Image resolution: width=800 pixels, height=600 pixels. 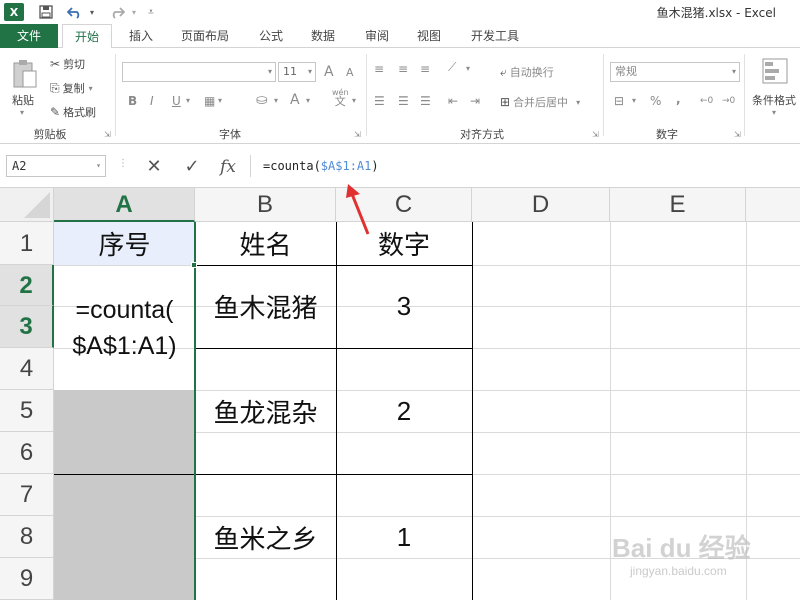 What do you see at coordinates (404, 537) in the screenshot?
I see `cell-c7: 1` at bounding box center [404, 537].